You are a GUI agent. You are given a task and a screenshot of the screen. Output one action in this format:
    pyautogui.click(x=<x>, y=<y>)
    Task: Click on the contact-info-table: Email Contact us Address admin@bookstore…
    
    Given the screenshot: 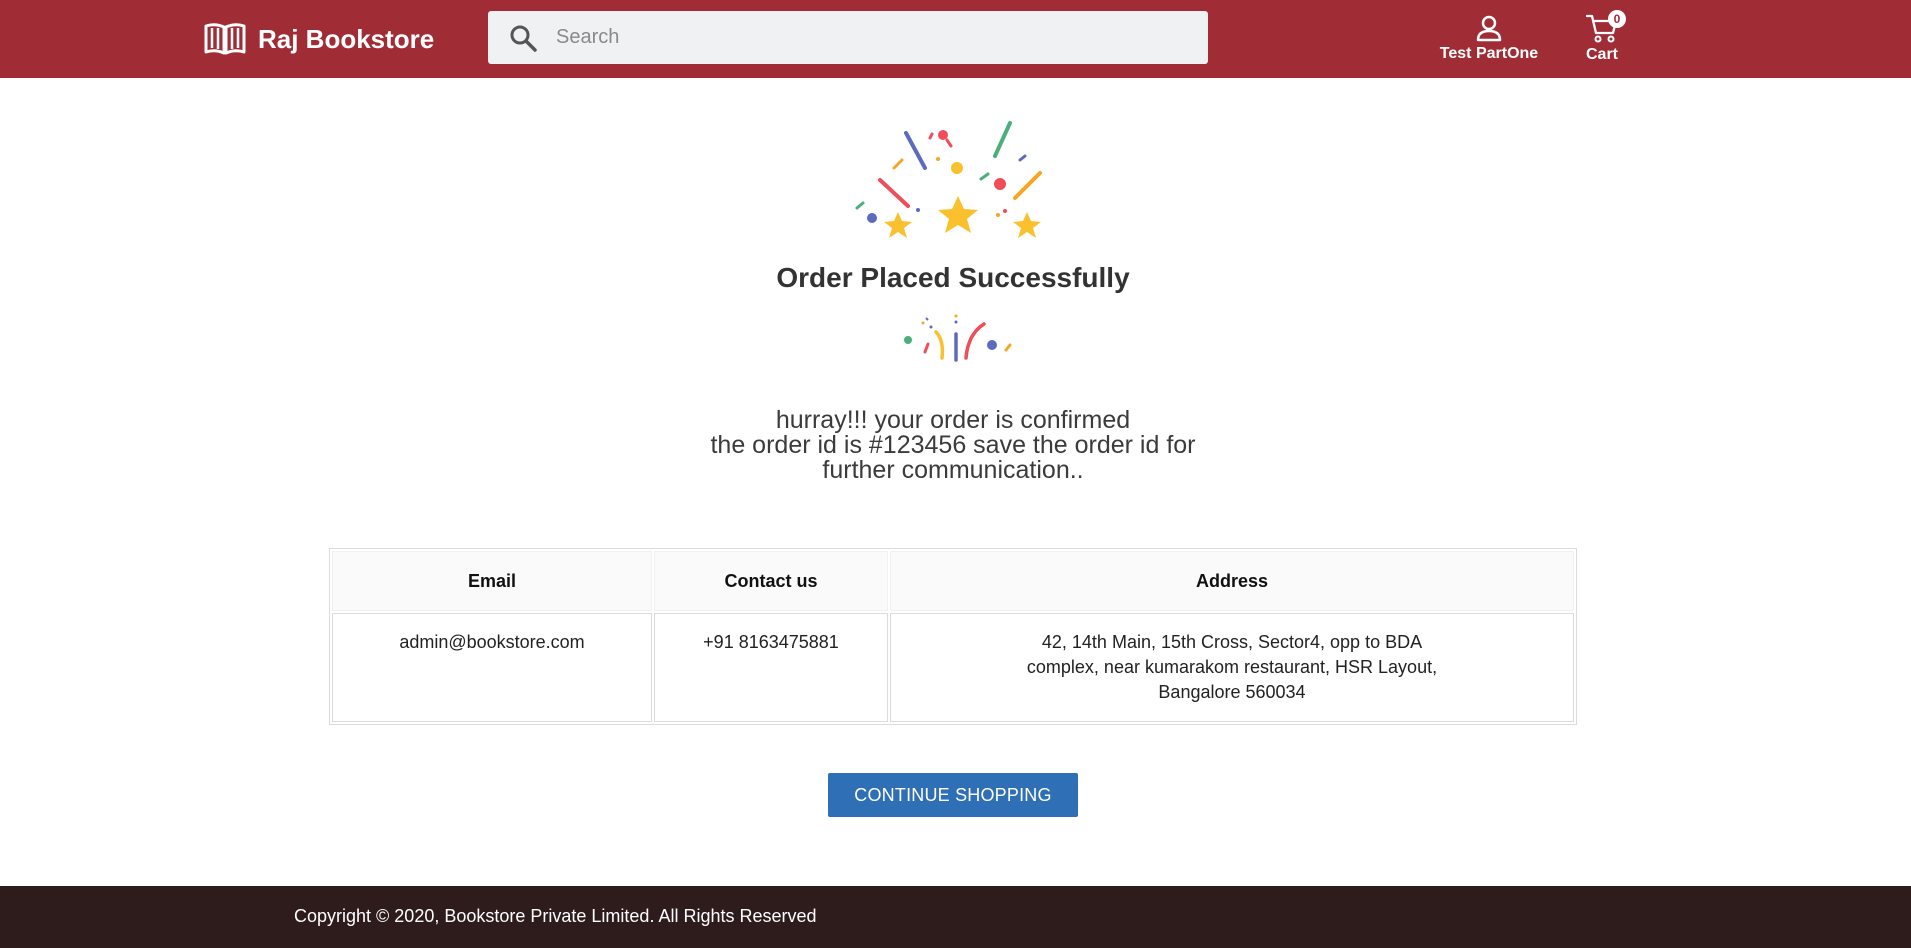 What is the action you would take?
    pyautogui.click(x=953, y=636)
    